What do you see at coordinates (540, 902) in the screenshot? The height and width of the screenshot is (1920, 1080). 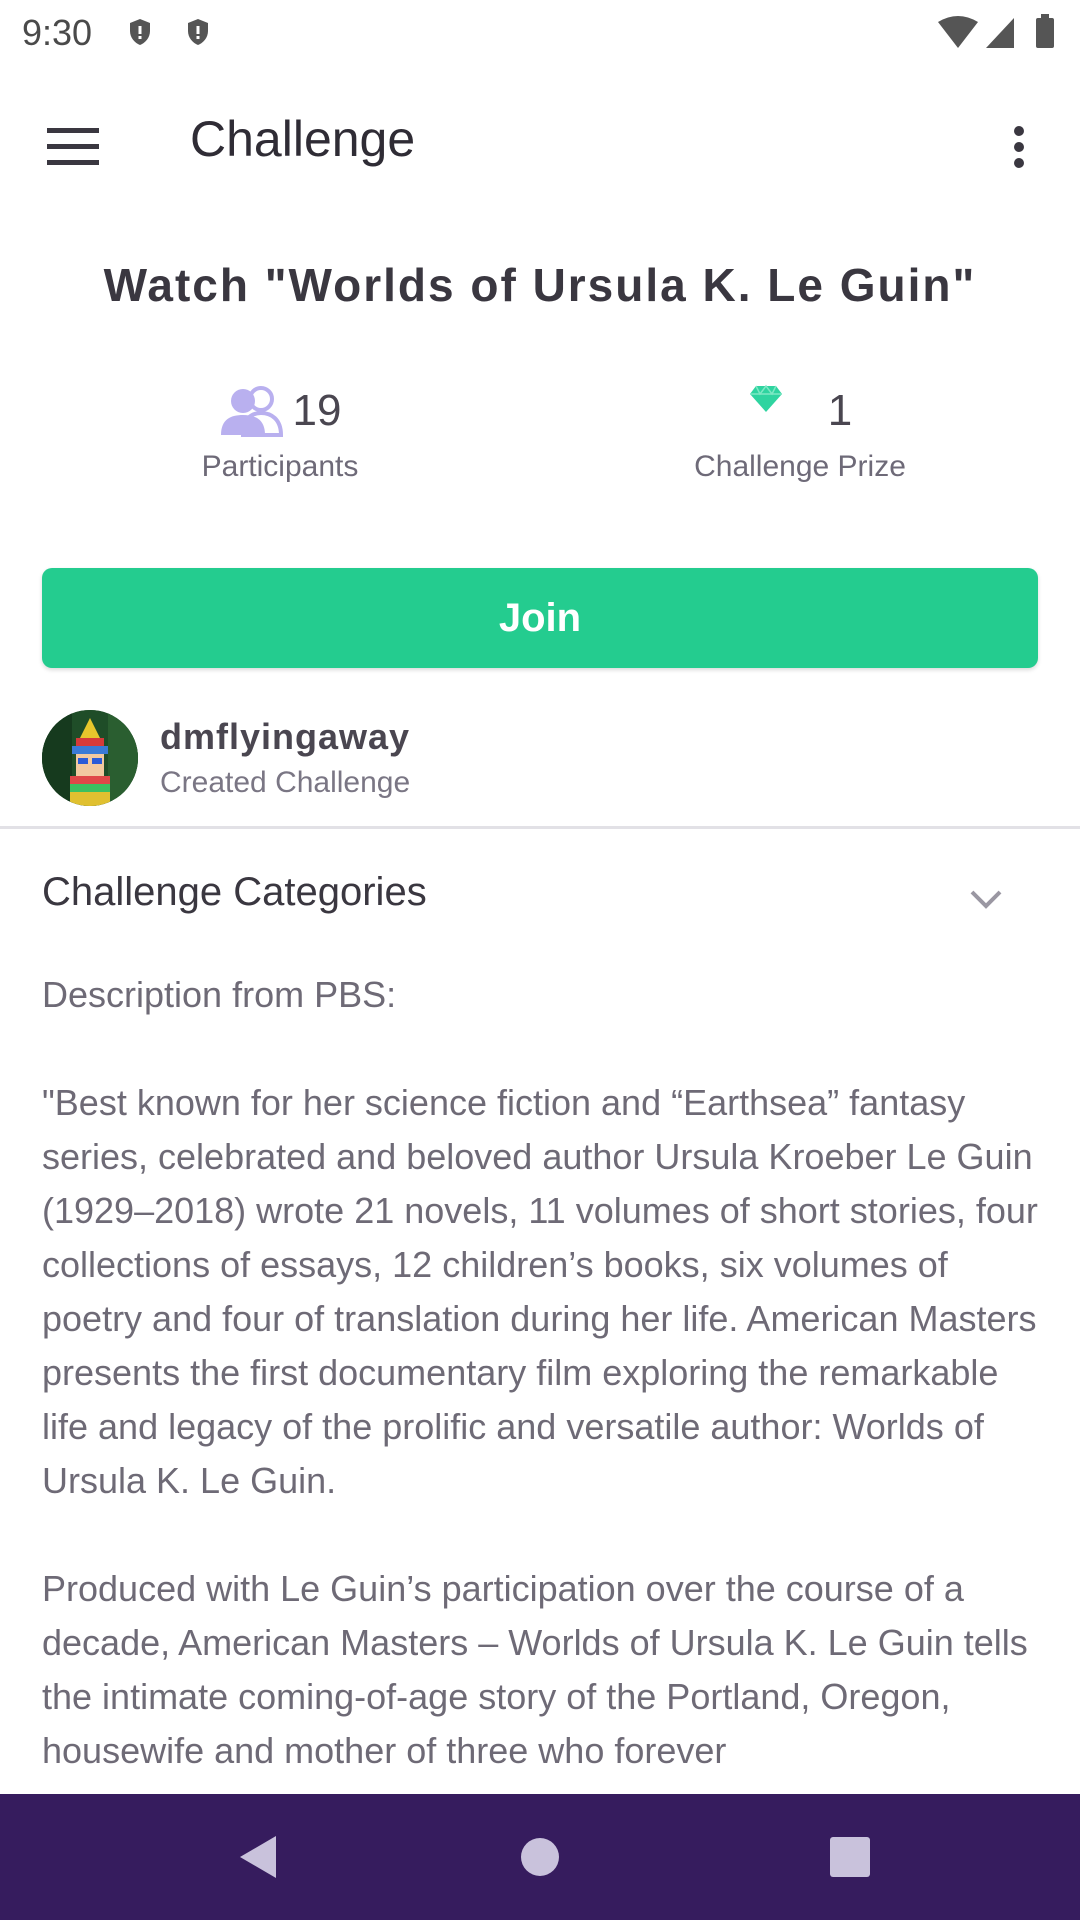 I see `challenge-categories-toggle: Challenge Categories` at bounding box center [540, 902].